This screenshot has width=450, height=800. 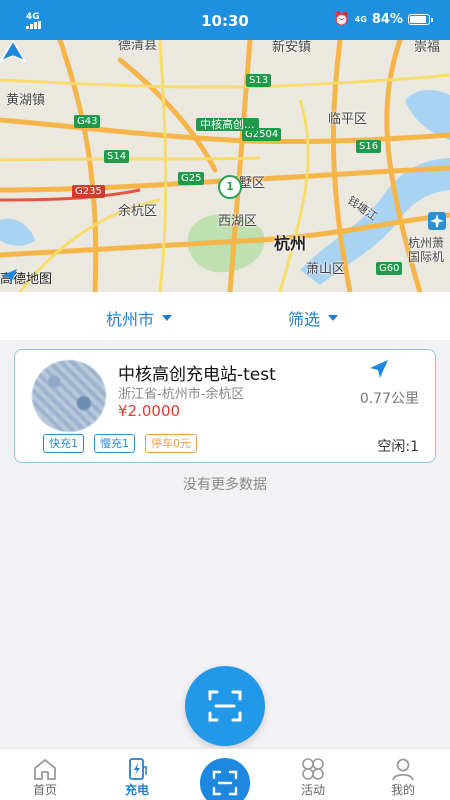 I want to click on charge-icon, so click(x=138, y=769).